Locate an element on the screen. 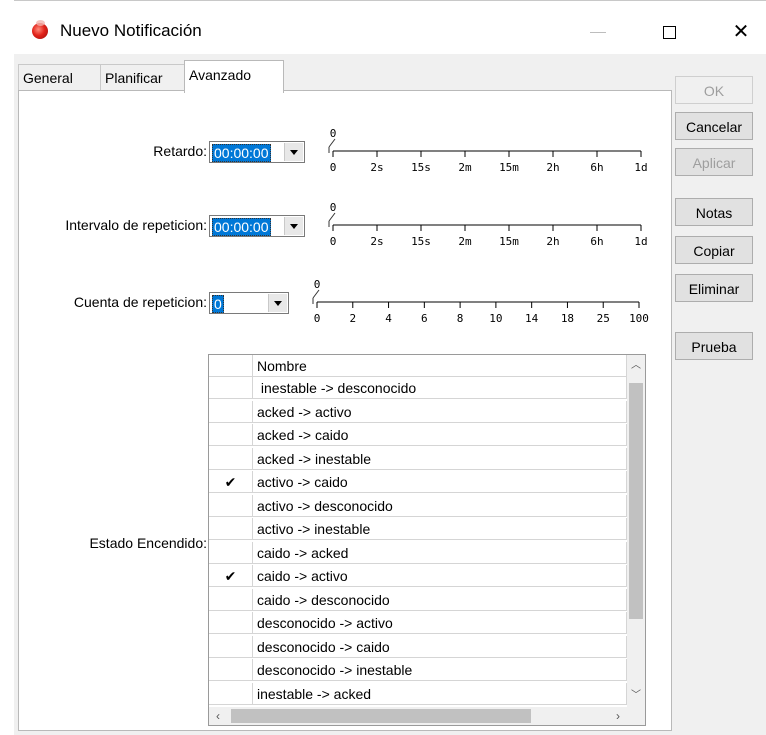 The height and width of the screenshot is (735, 766). table-row: desconocido -> inestable is located at coordinates (418, 670).